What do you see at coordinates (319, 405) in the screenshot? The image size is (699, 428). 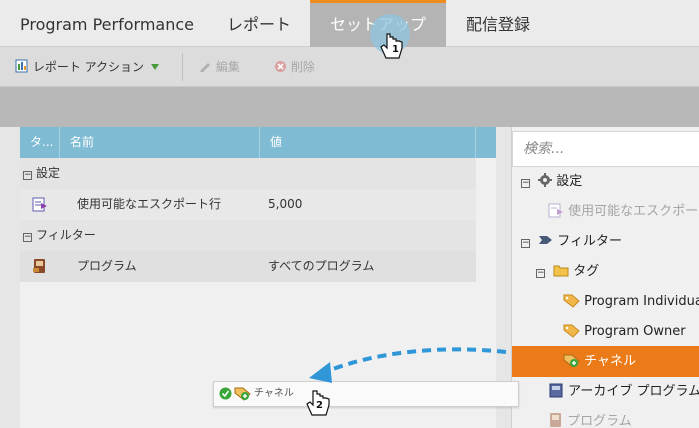 I see `svg-text: 2` at bounding box center [319, 405].